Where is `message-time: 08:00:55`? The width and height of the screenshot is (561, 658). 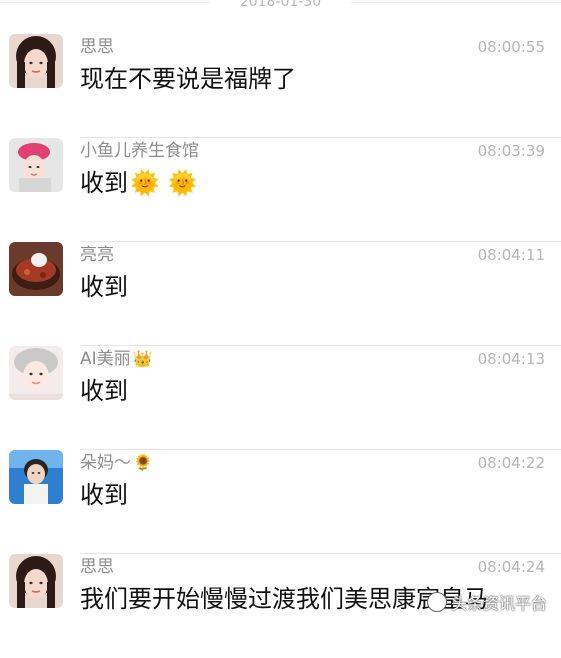
message-time: 08:00:55 is located at coordinates (511, 47).